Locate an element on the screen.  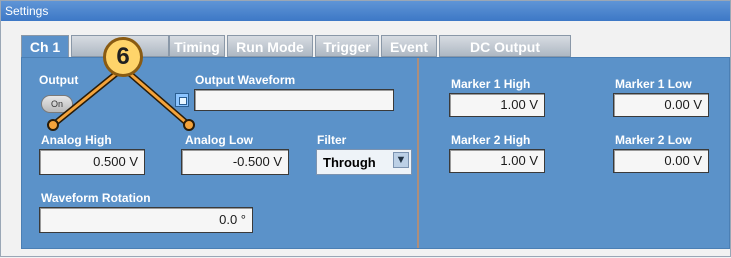
tab-dc-output: DC Output is located at coordinates (505, 46).